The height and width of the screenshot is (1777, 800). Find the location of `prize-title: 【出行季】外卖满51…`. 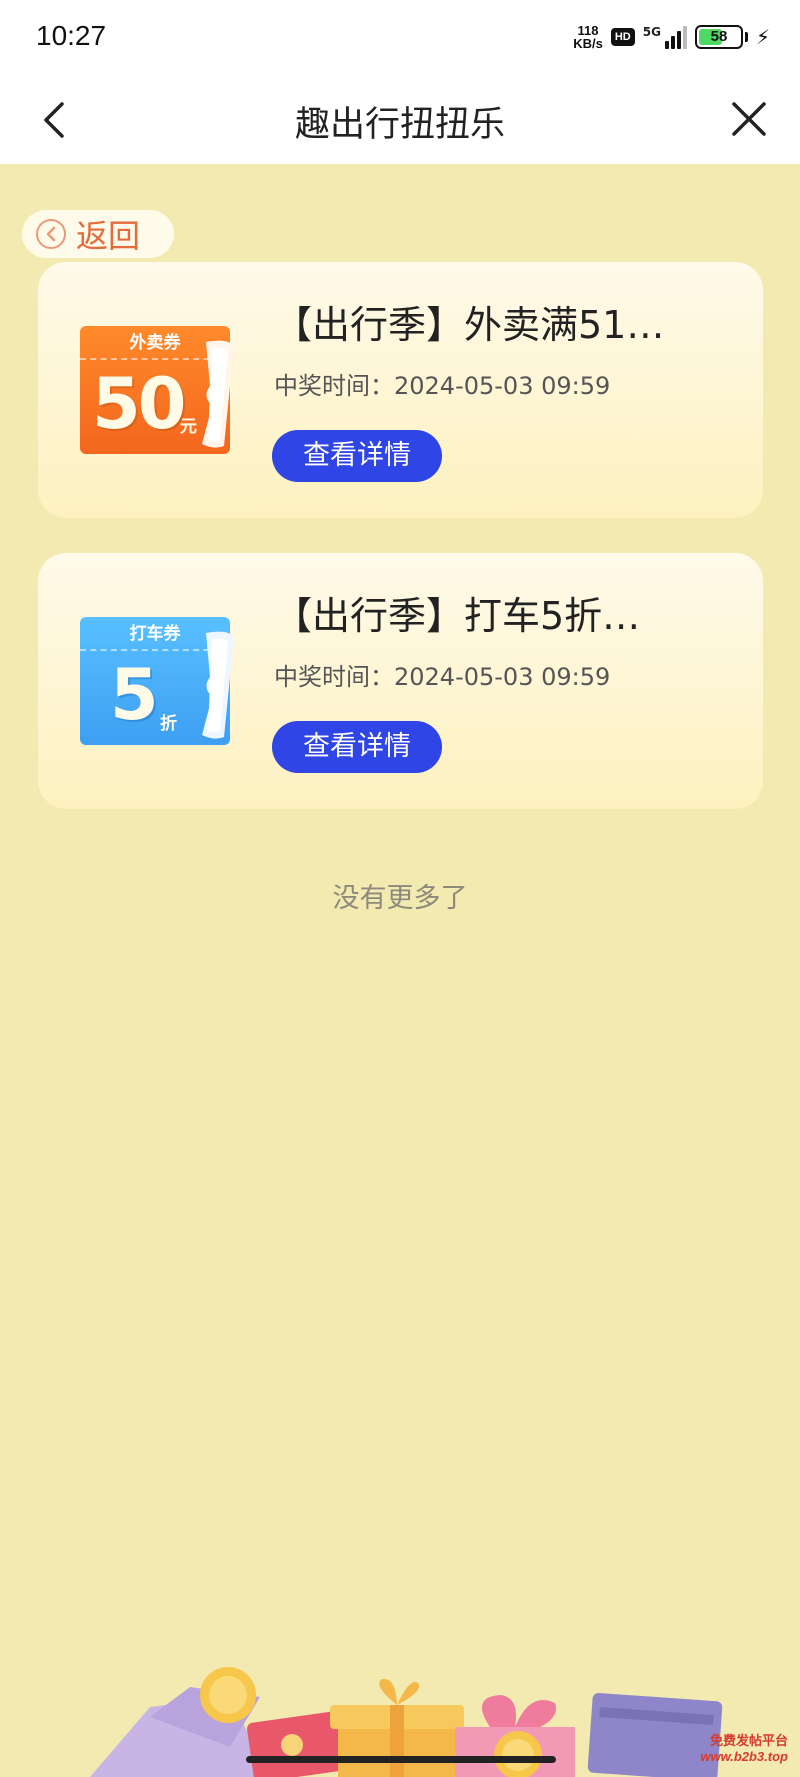

prize-title: 【出行季】外卖满51… is located at coordinates (469, 325).